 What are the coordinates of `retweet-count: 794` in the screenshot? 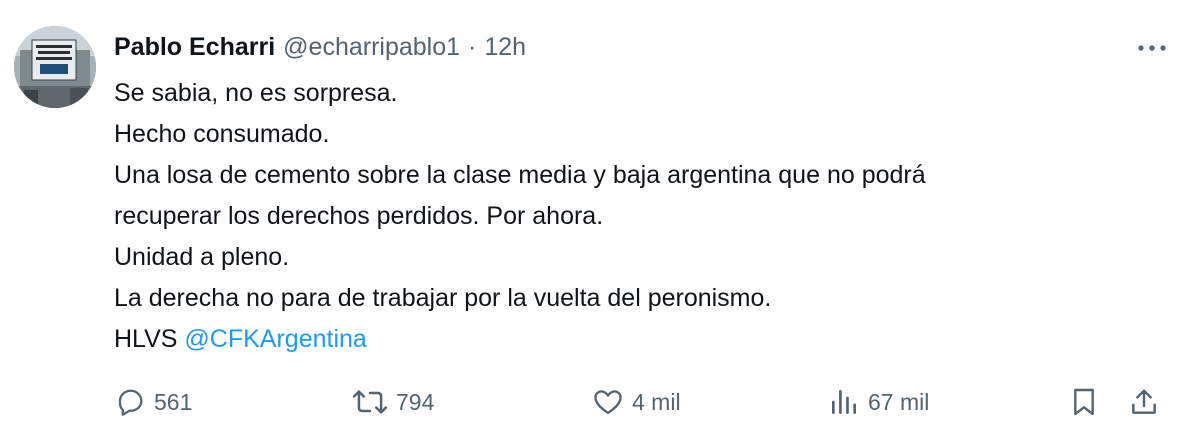 It's located at (415, 401).